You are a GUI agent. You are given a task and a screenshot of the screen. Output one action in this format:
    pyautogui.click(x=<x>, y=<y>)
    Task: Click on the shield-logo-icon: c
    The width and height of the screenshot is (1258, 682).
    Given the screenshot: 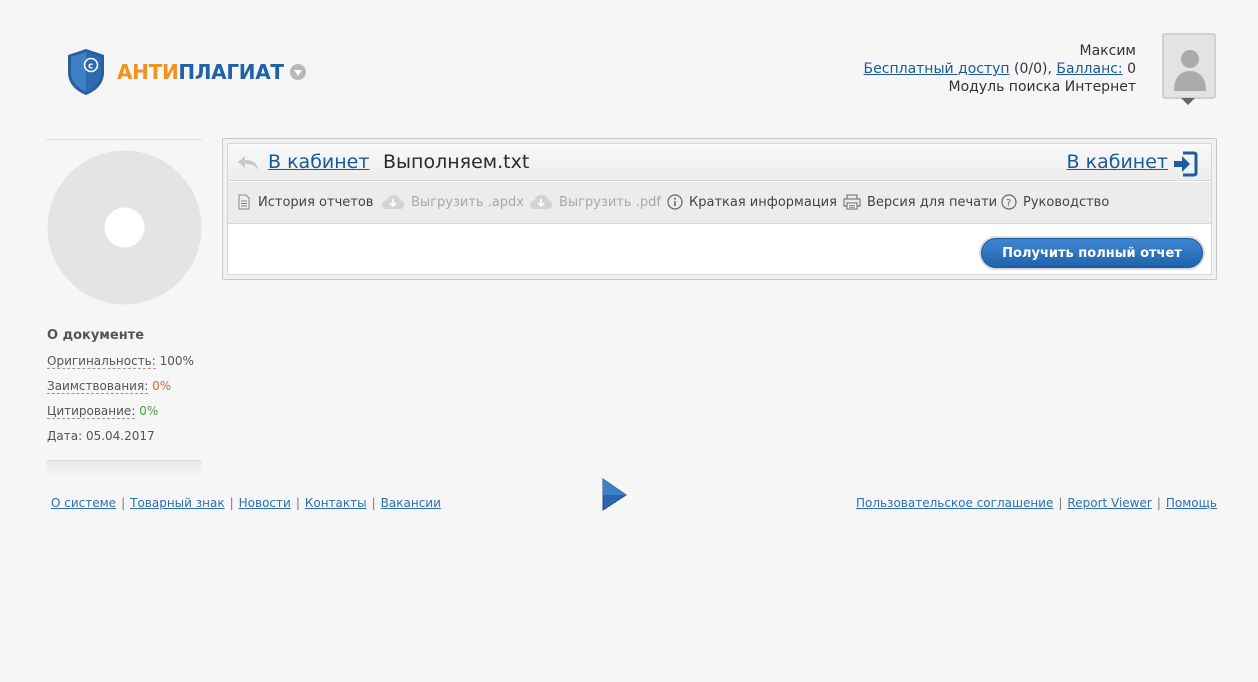 What is the action you would take?
    pyautogui.click(x=86, y=72)
    